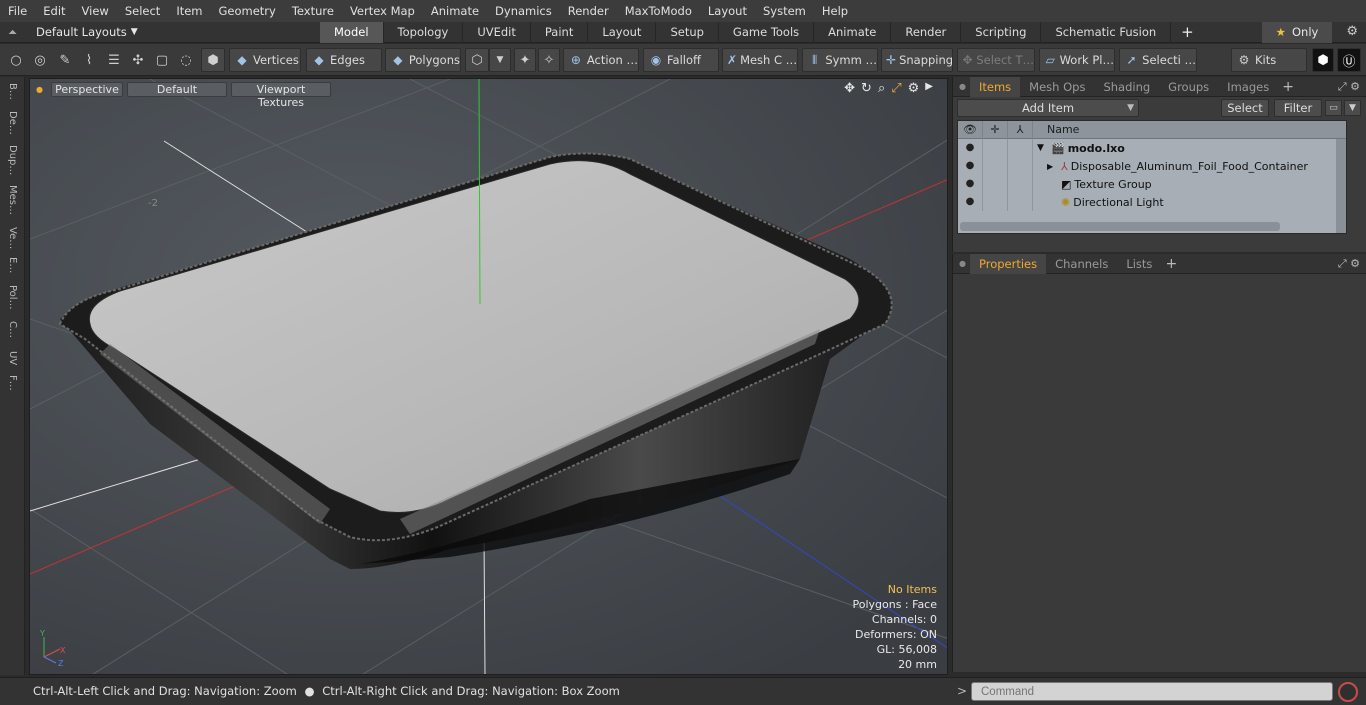  Describe the element at coordinates (1349, 60) in the screenshot. I see `unreal-icon: Ⓤ` at that location.